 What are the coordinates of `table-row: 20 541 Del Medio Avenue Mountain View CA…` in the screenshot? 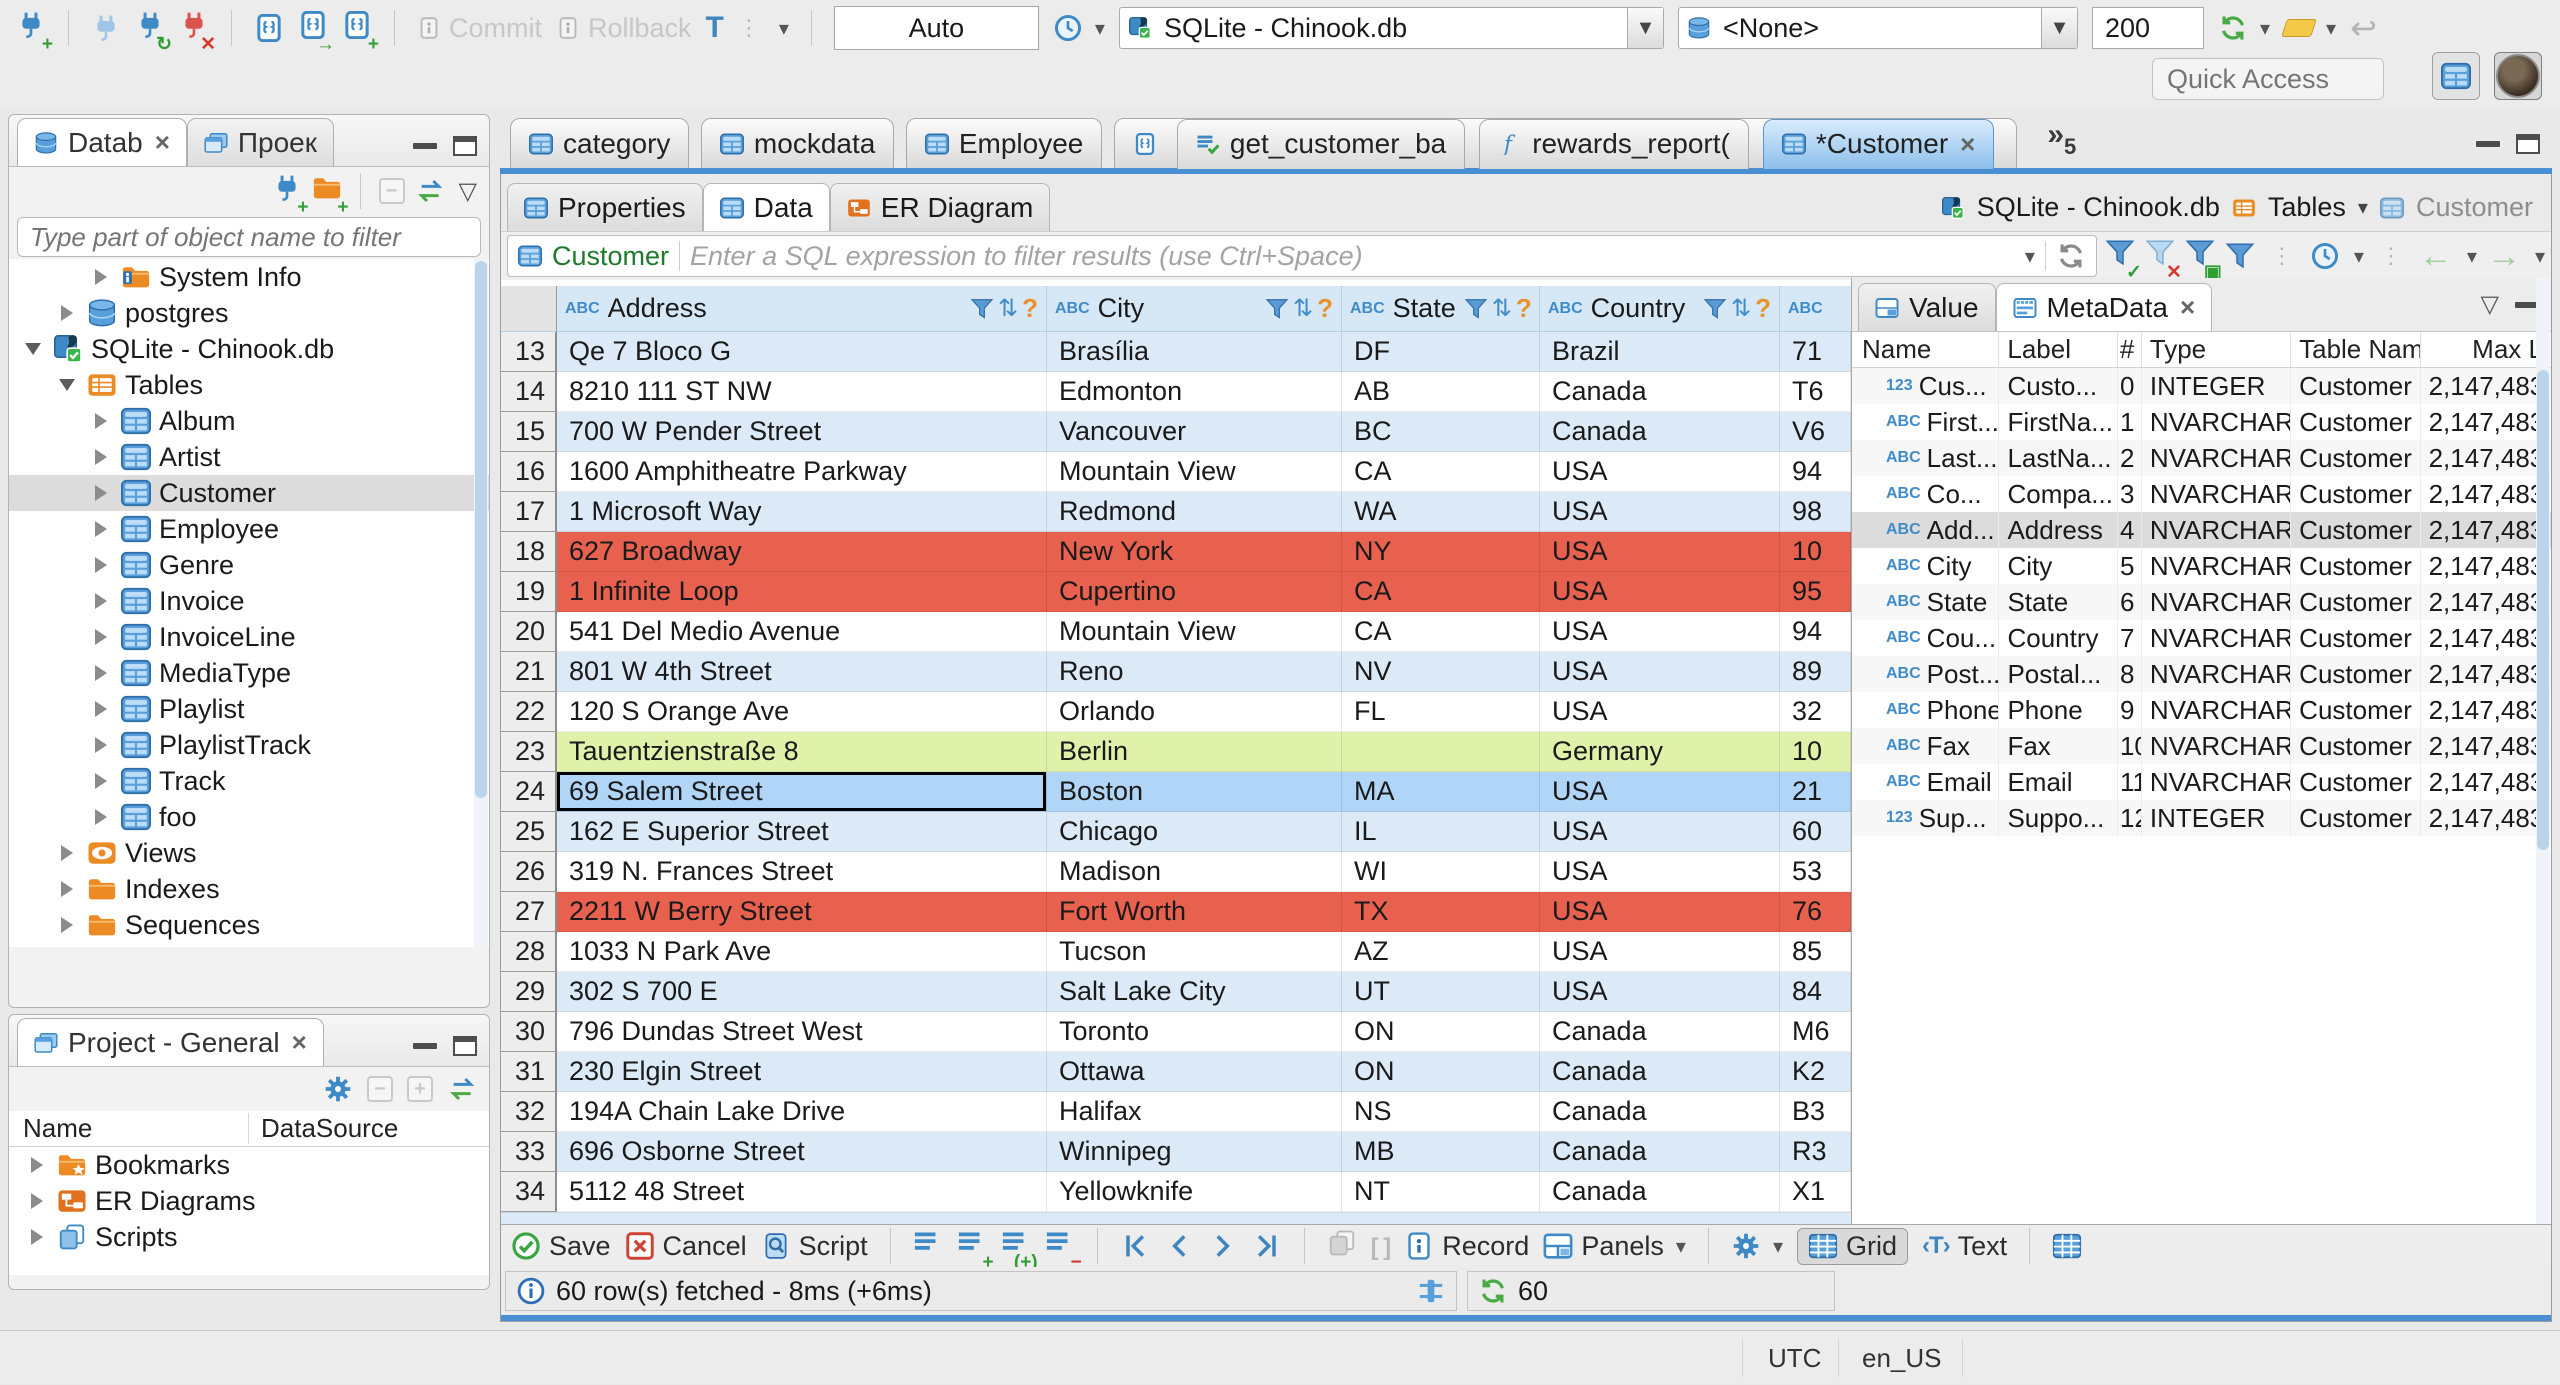 It's located at (1176, 632).